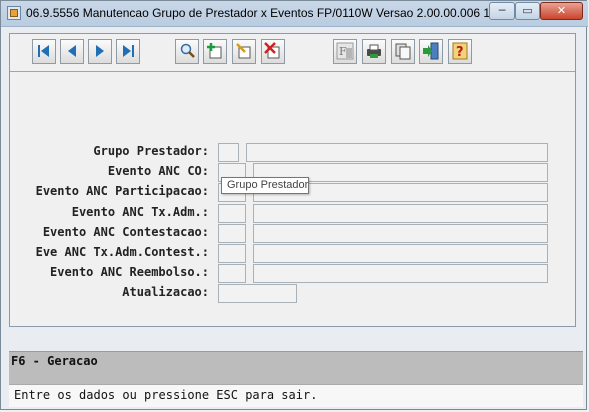  What do you see at coordinates (54, 361) in the screenshot?
I see `function-key-f6: F6 - Geracao` at bounding box center [54, 361].